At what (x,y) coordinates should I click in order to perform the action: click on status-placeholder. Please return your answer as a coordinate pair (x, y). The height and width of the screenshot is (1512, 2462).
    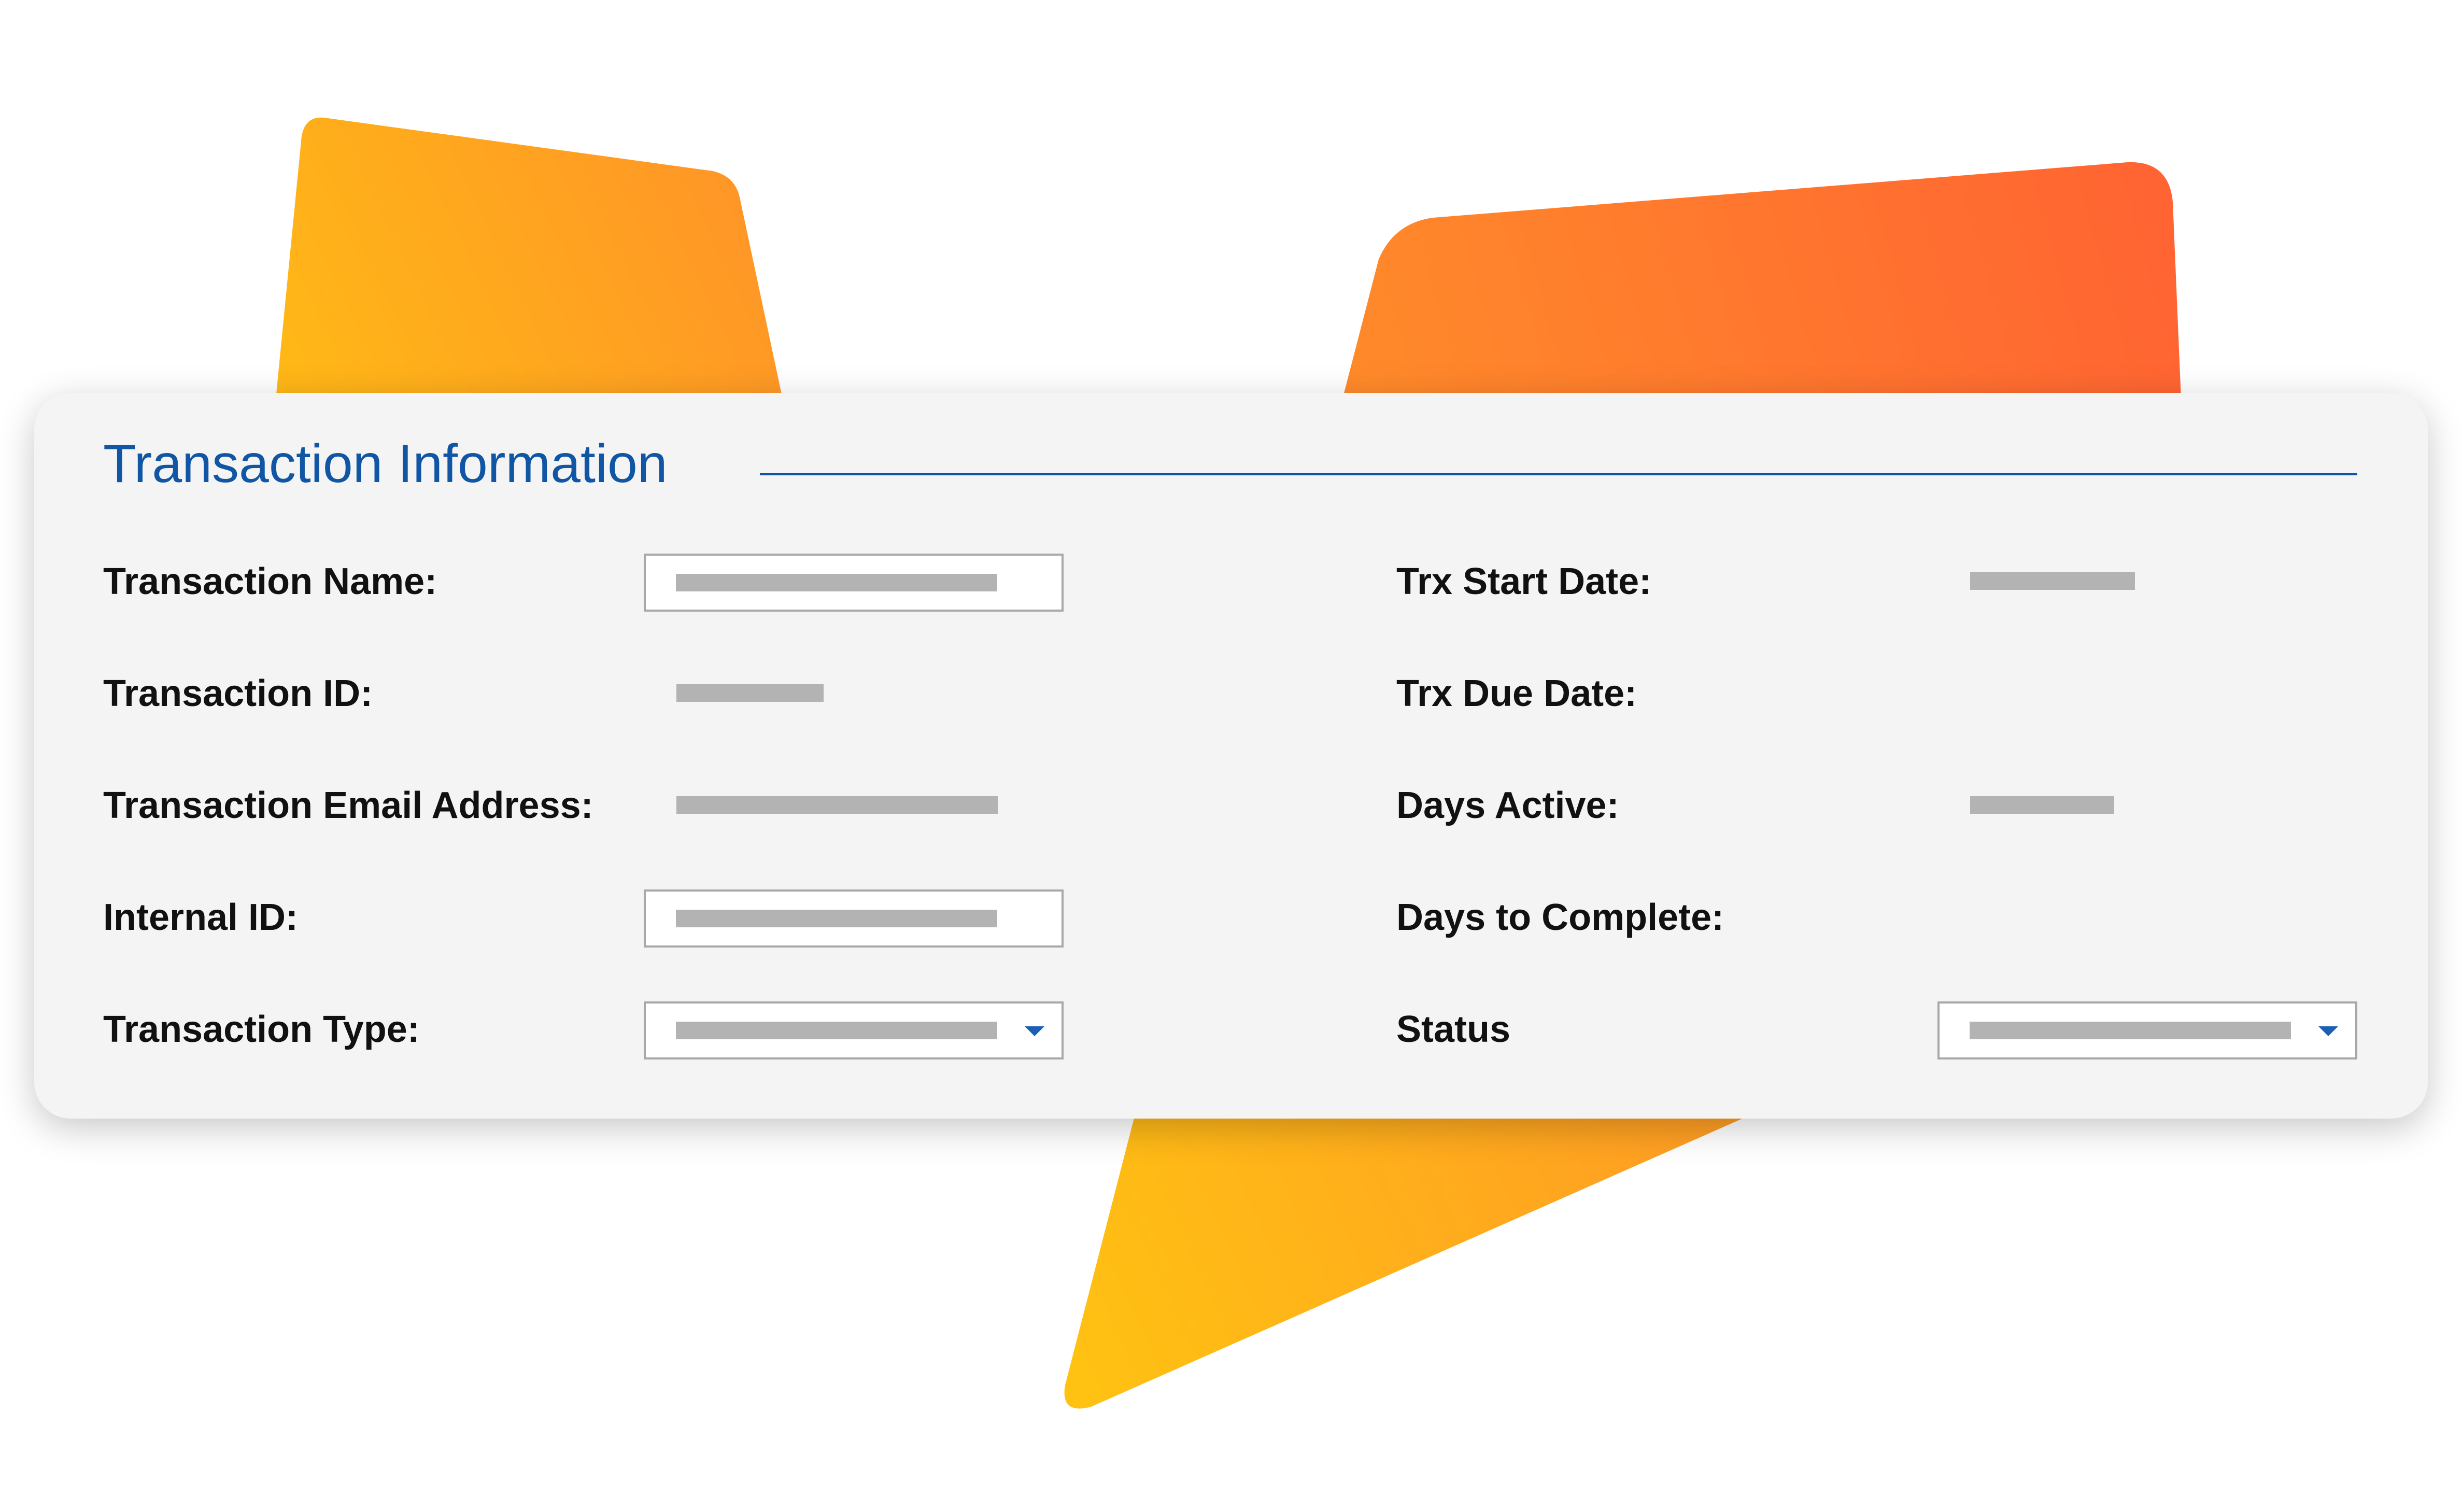
    Looking at the image, I should click on (2130, 1030).